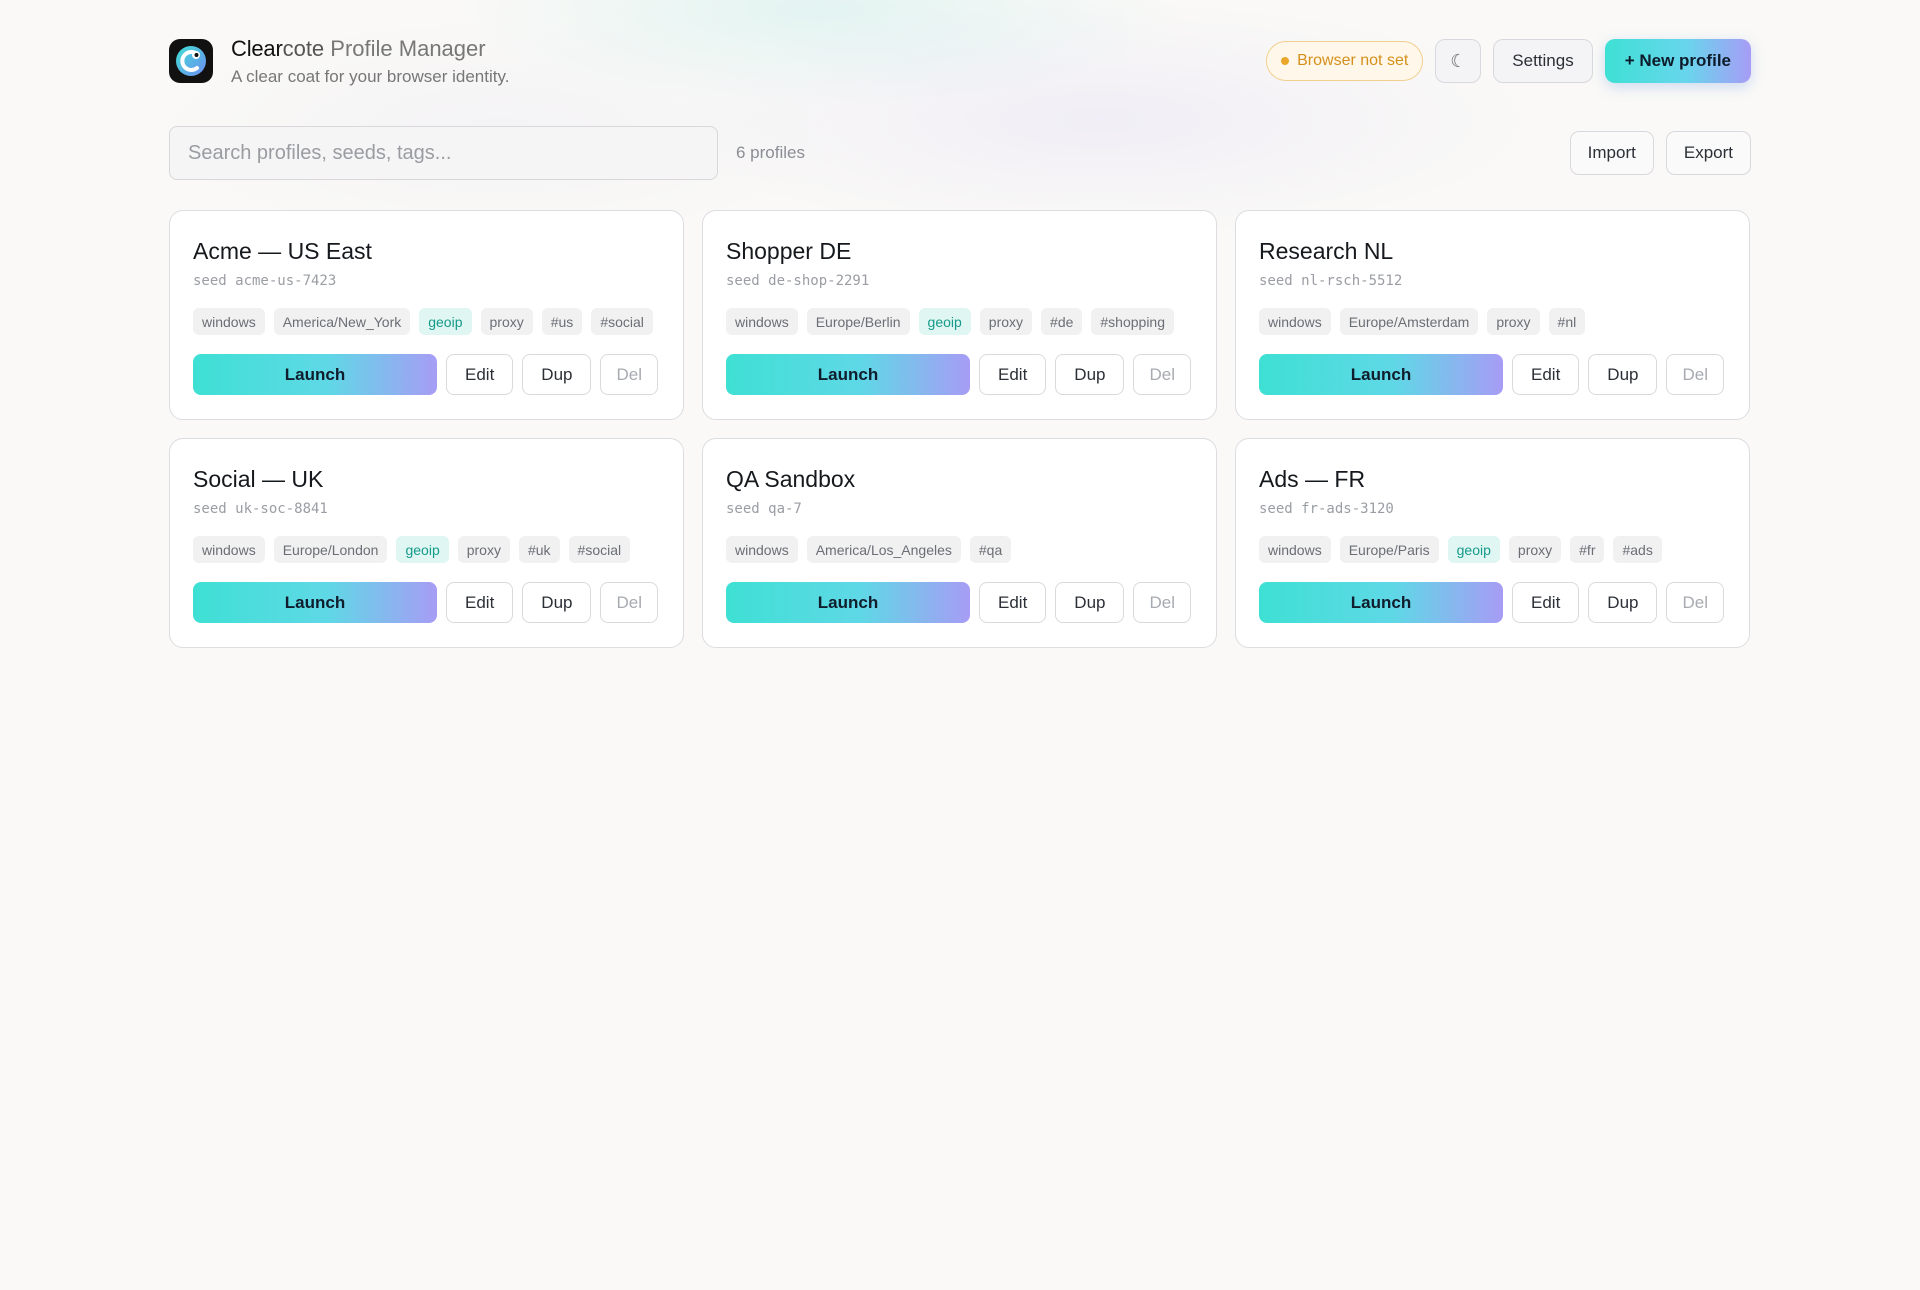  Describe the element at coordinates (1389, 549) in the screenshot. I see `profile-tag: Europe/Paris` at that location.